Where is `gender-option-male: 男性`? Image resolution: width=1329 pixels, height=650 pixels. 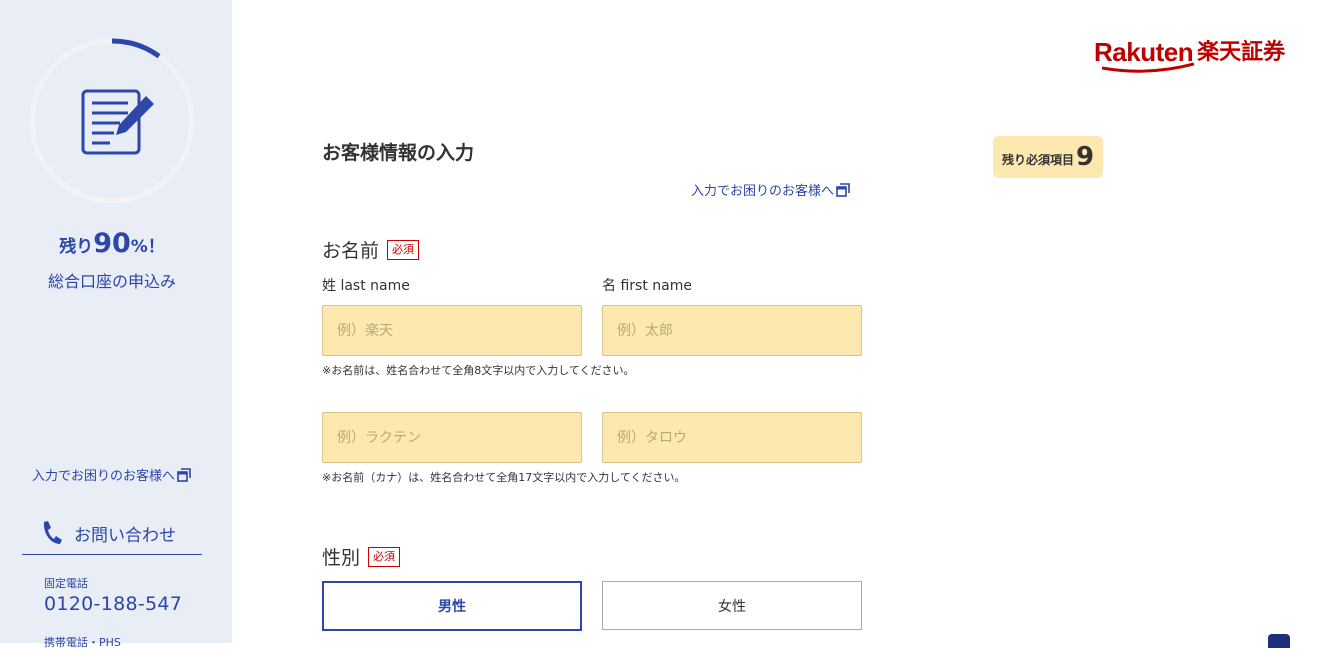 gender-option-male: 男性 is located at coordinates (452, 606).